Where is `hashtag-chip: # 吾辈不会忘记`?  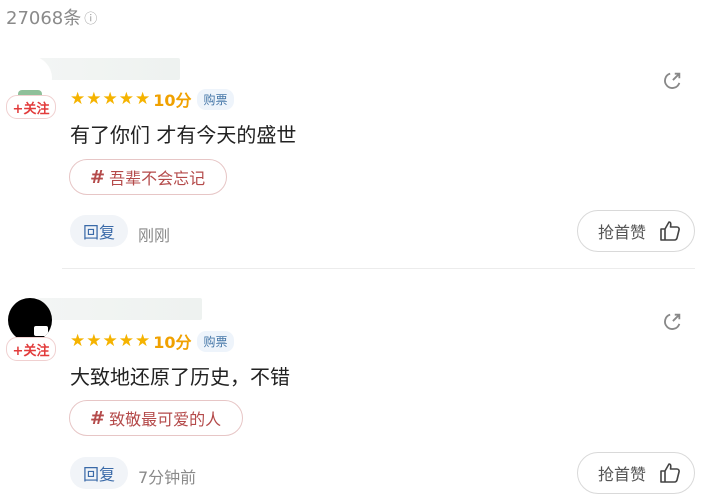 hashtag-chip: # 吾辈不会忘记 is located at coordinates (148, 177).